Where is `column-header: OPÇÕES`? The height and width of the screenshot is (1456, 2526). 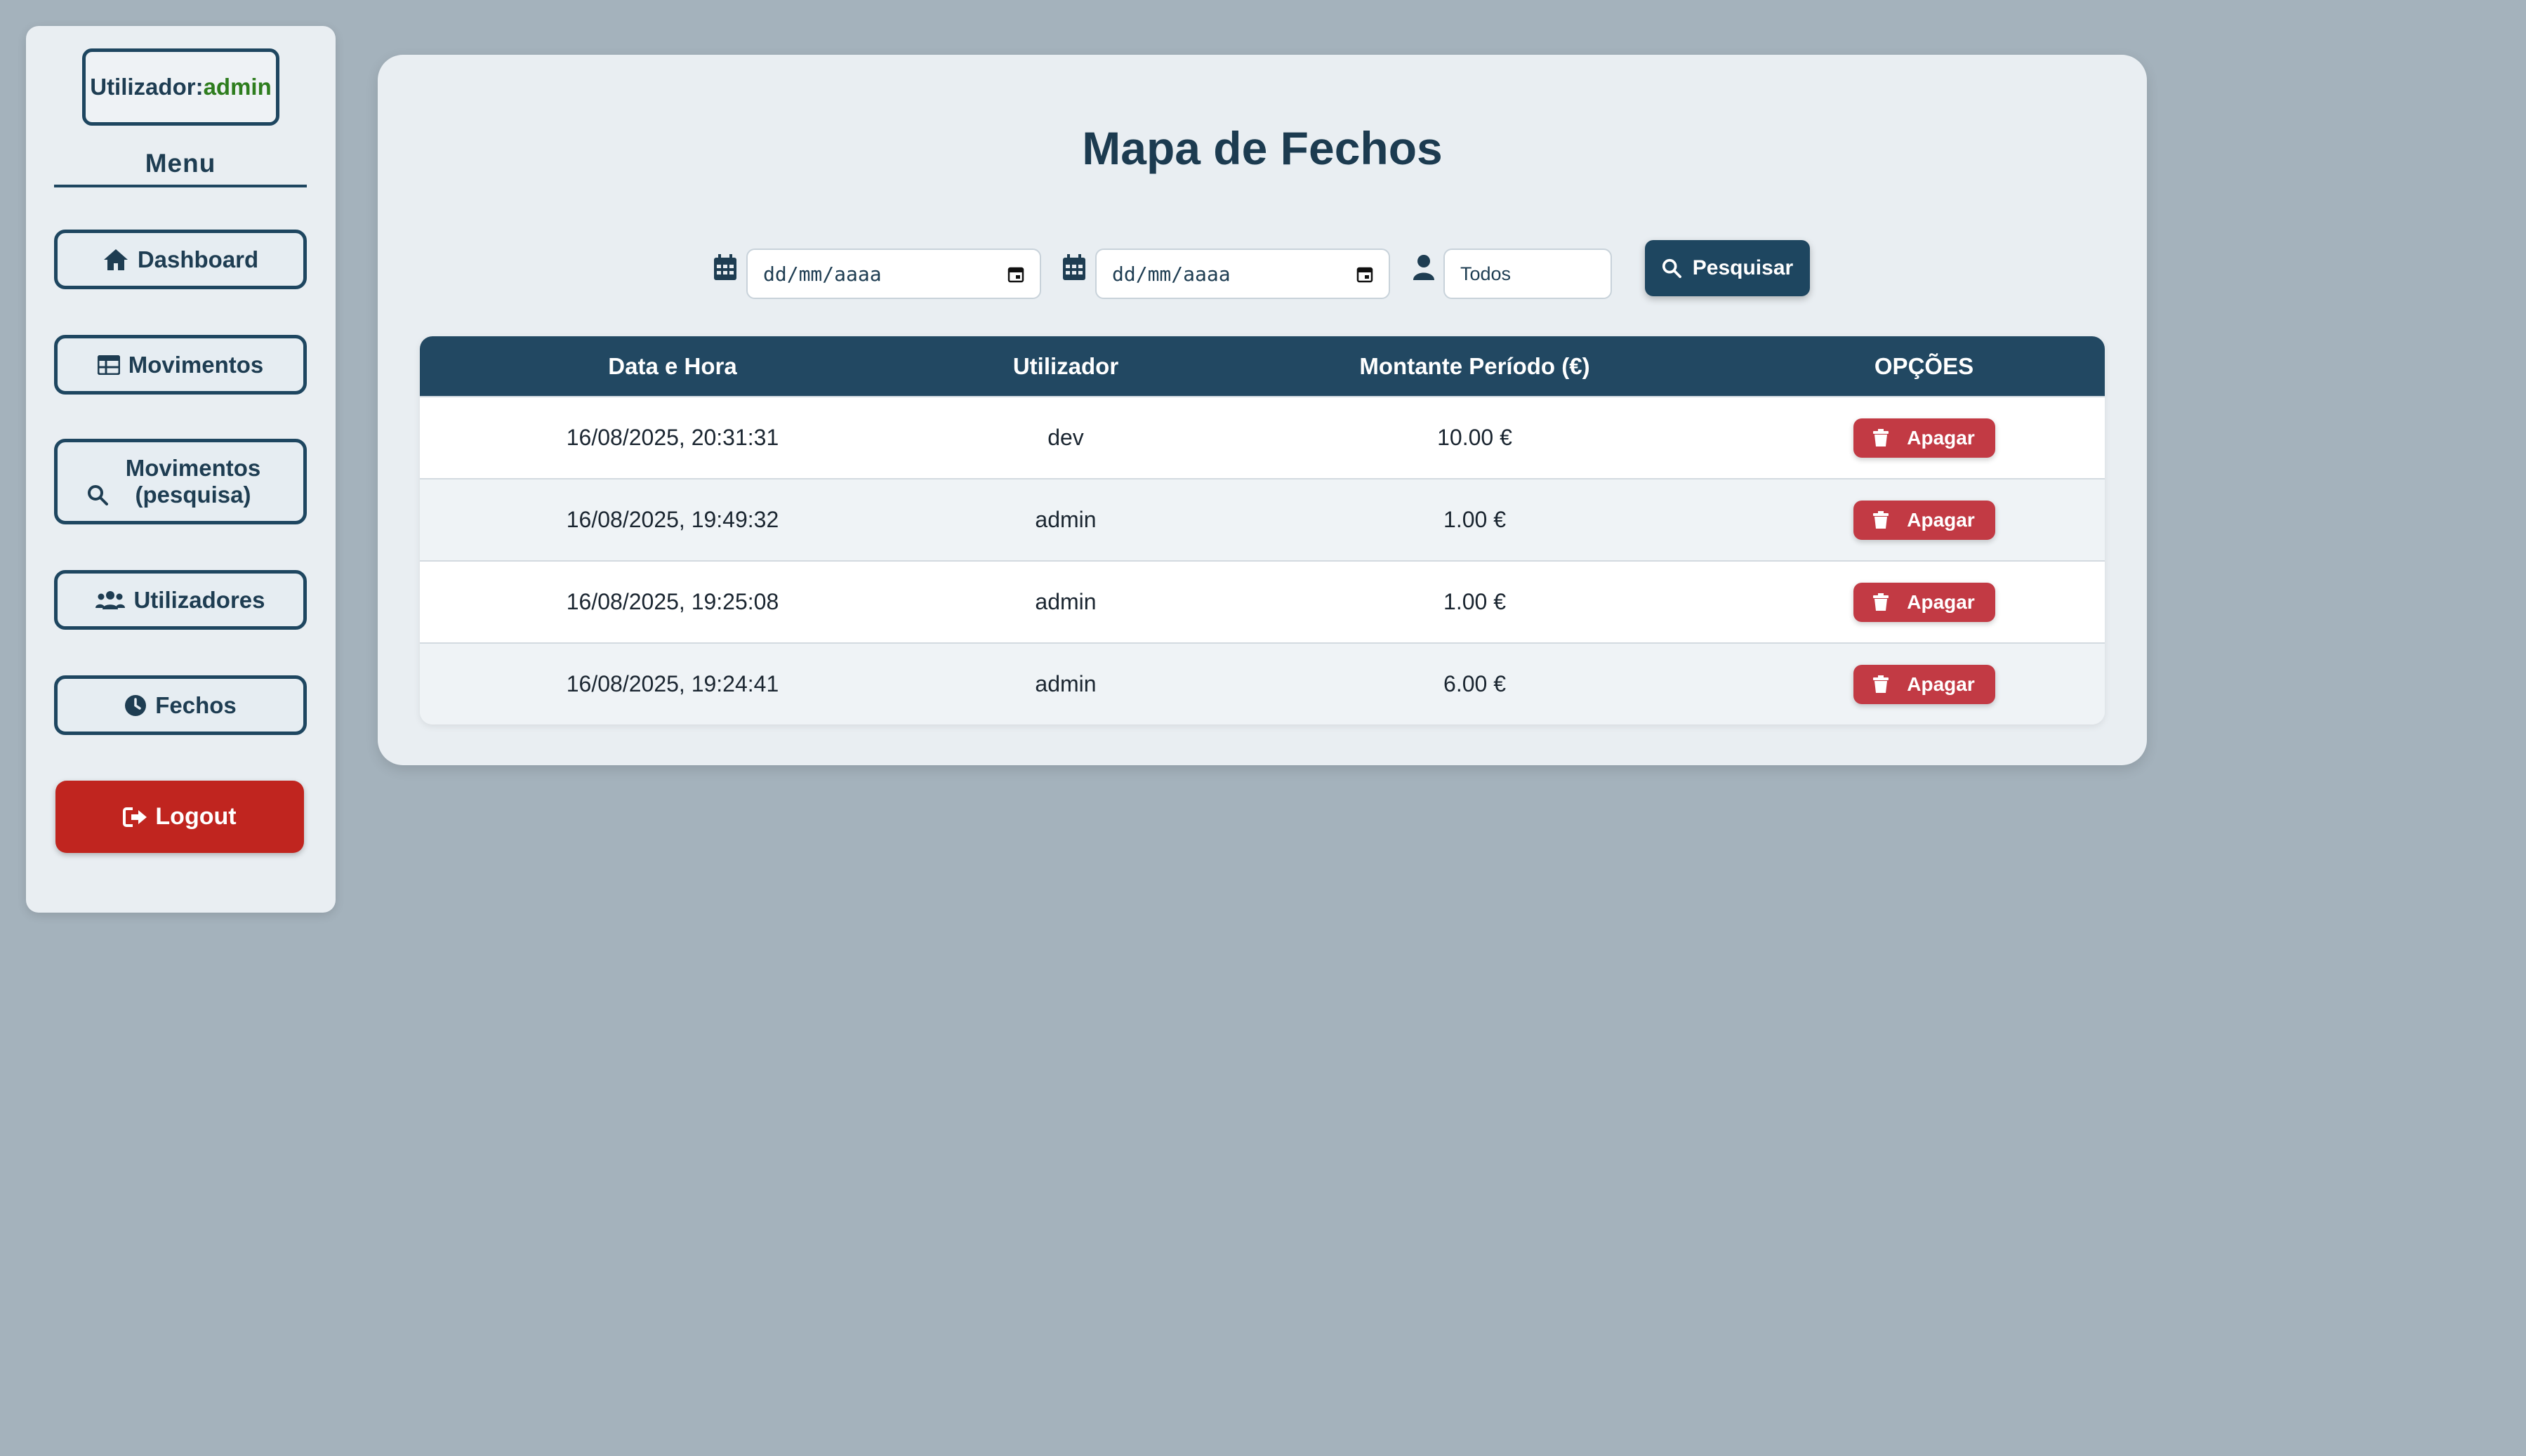 column-header: OPÇÕES is located at coordinates (1924, 366).